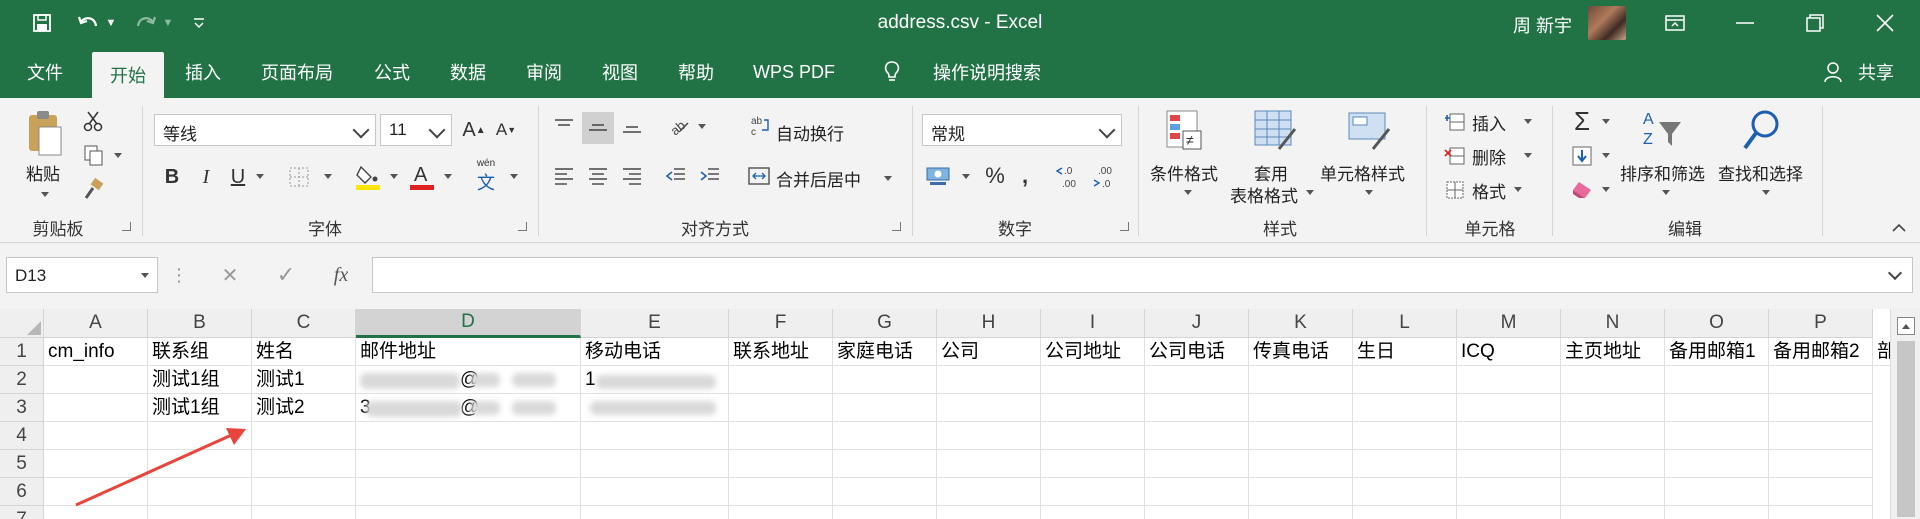 The image size is (1920, 519). Describe the element at coordinates (1301, 512) in the screenshot. I see `cell-k7` at that location.